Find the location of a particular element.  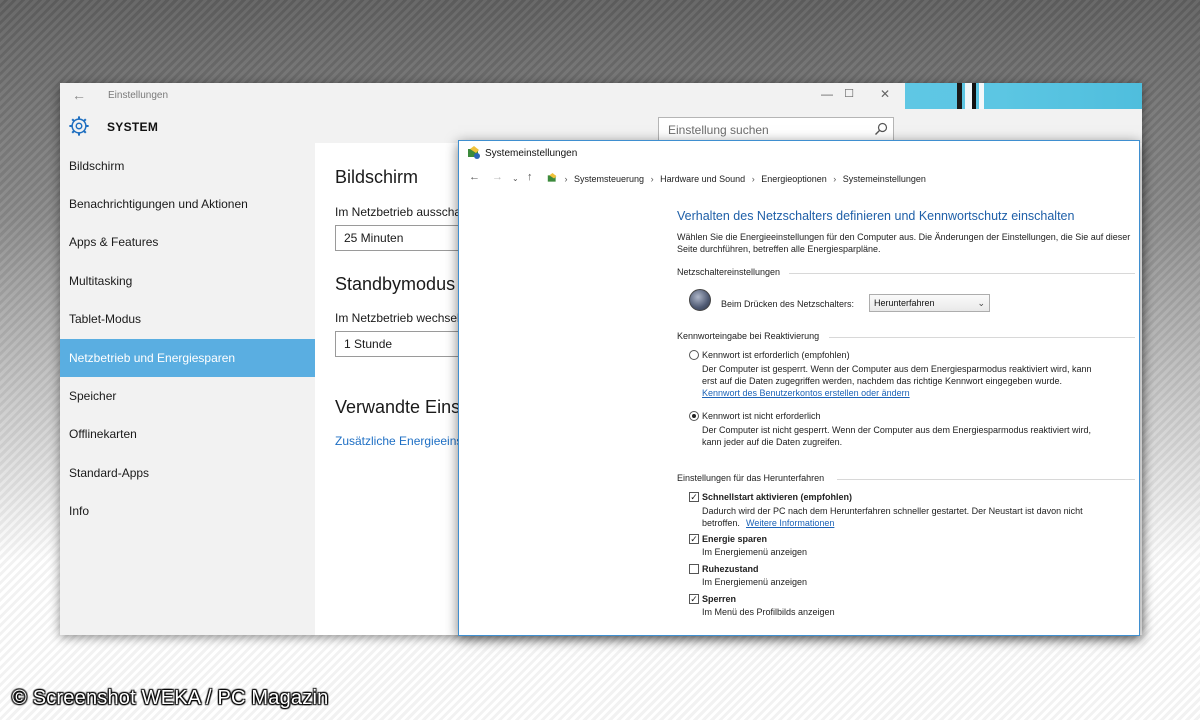

sleep-checkbox: ✓ is located at coordinates (694, 539).